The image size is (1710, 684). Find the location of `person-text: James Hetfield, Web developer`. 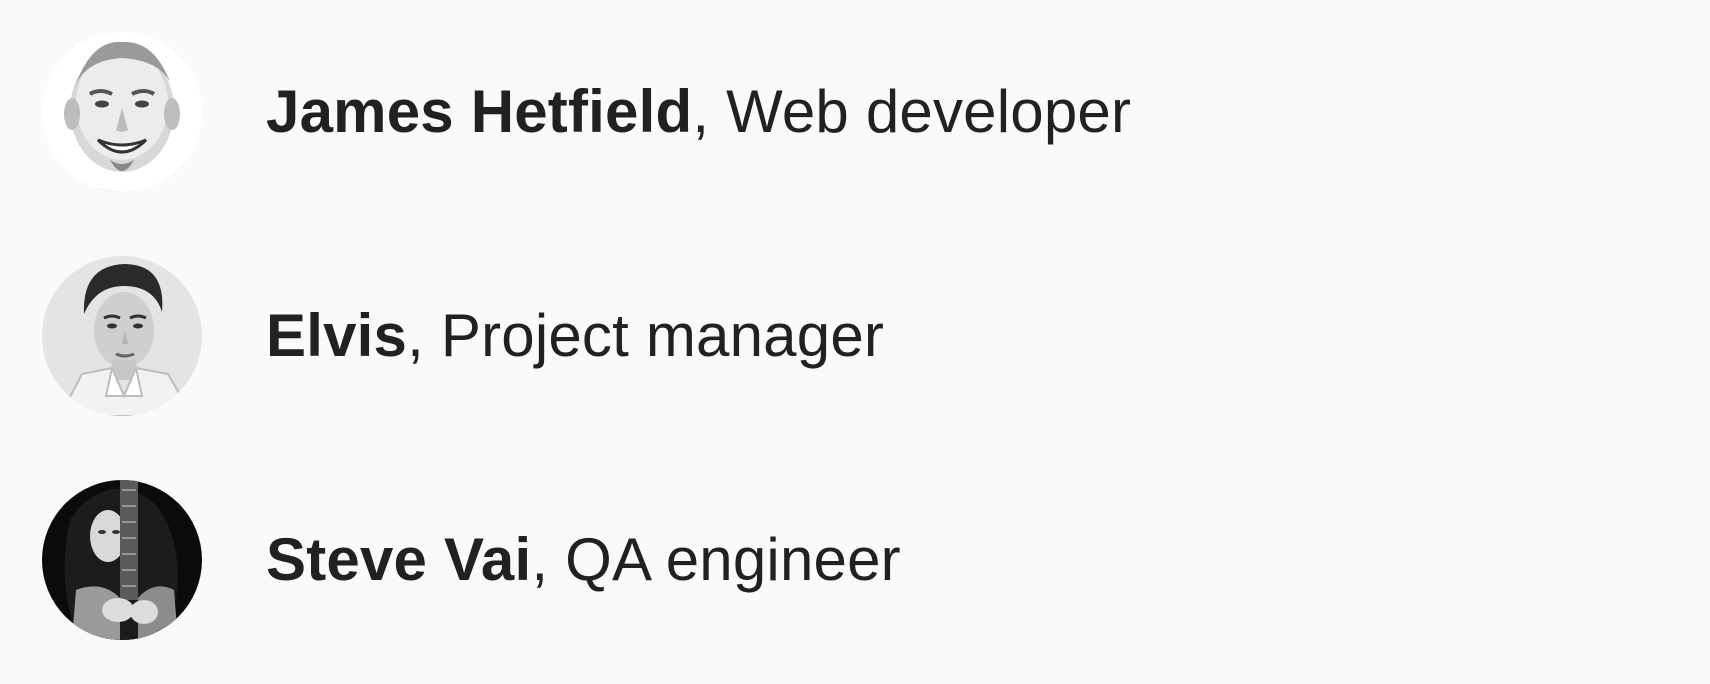

person-text: James Hetfield, Web developer is located at coordinates (698, 112).